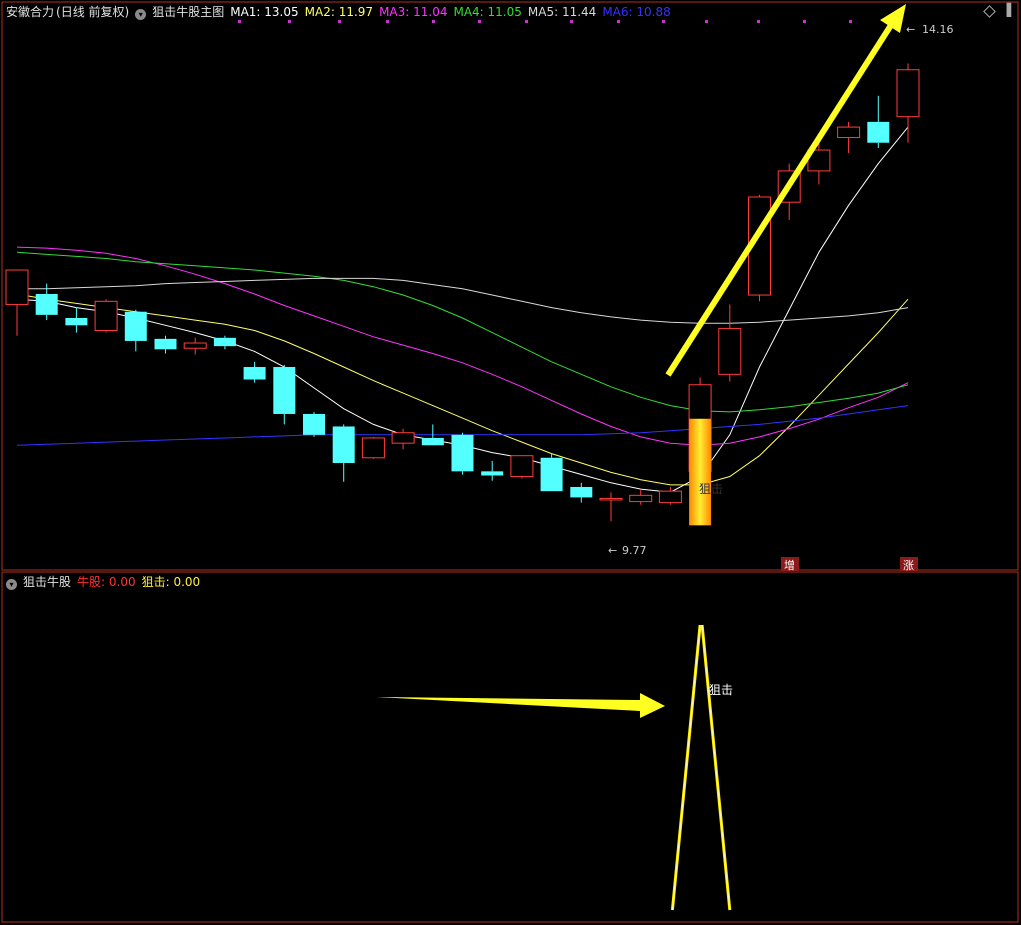  I want to click on badge-zhang: 涨, so click(909, 564).